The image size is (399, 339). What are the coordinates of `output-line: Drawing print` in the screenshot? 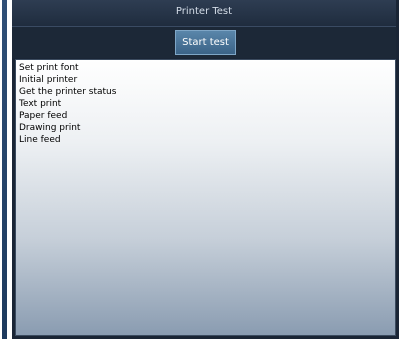 It's located at (50, 128).